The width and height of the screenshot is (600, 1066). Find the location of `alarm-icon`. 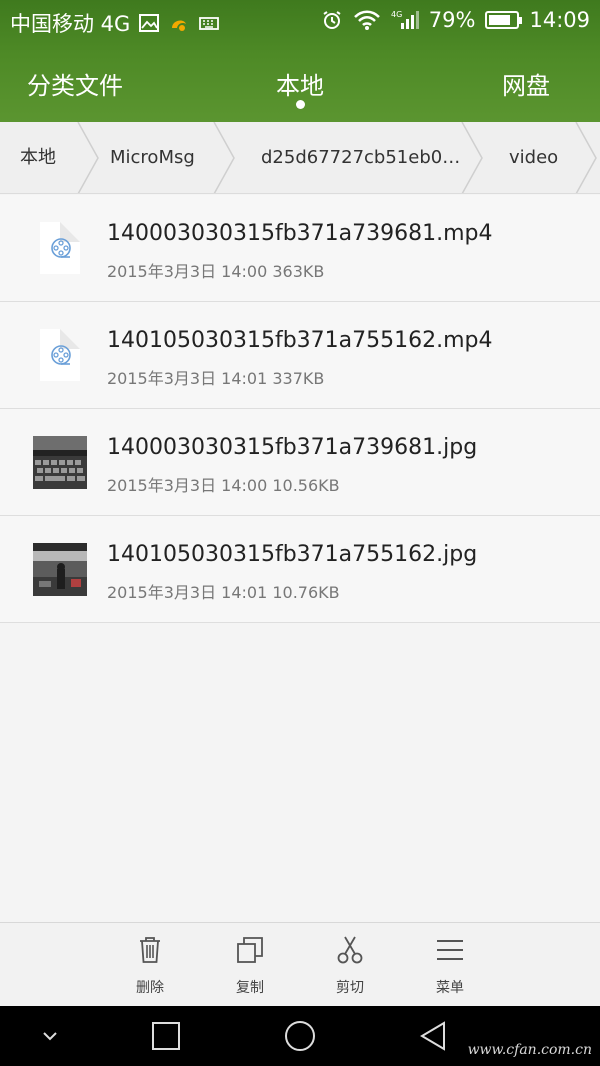

alarm-icon is located at coordinates (332, 20).